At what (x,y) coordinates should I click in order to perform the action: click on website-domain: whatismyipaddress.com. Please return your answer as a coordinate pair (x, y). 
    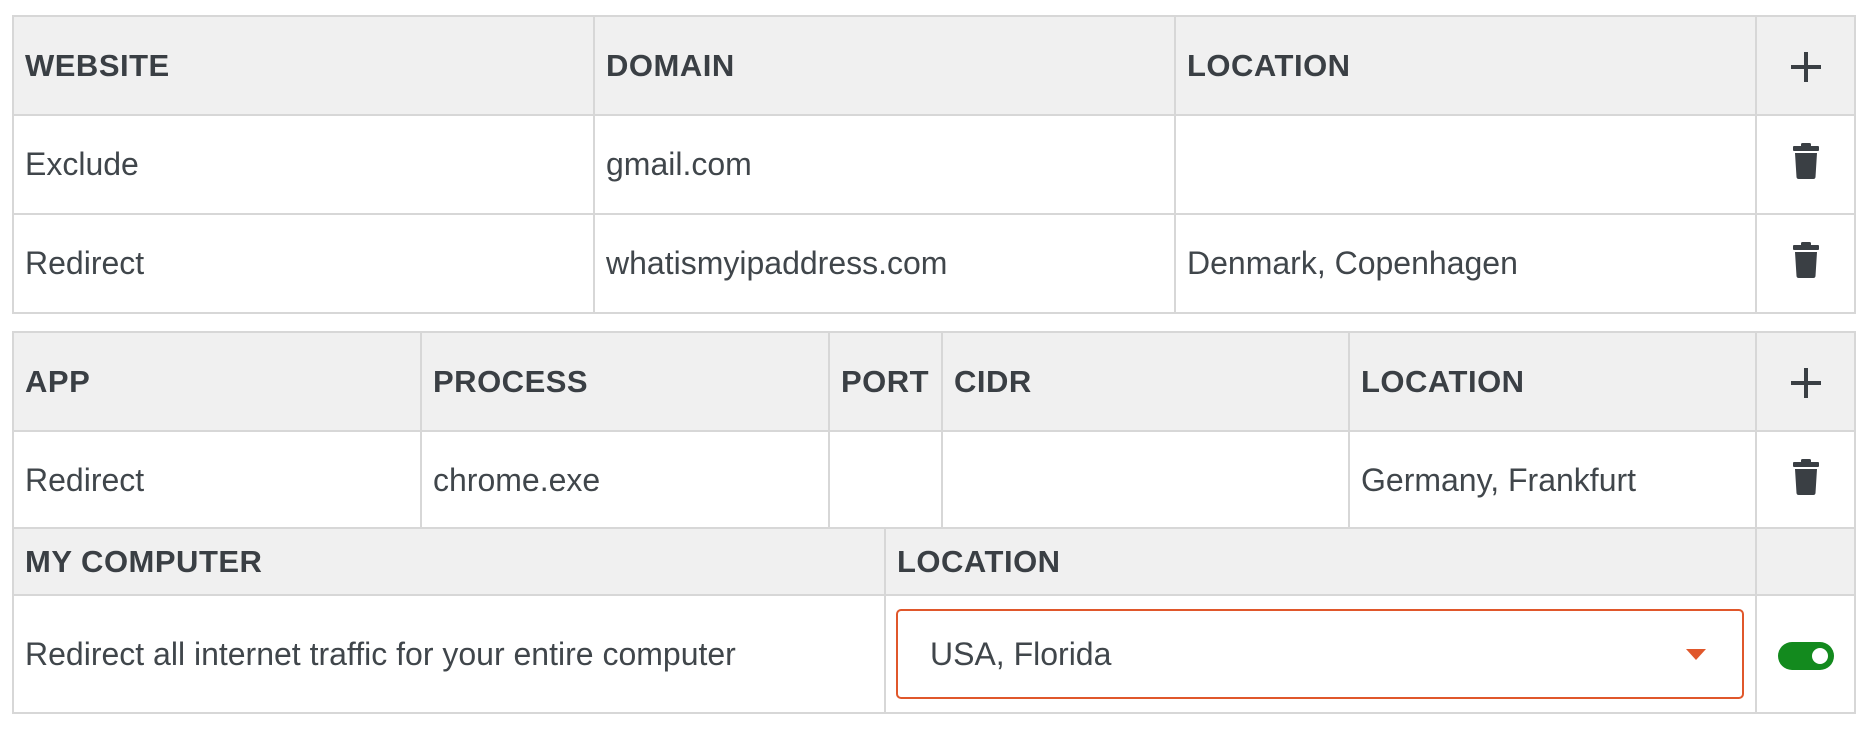
    Looking at the image, I should click on (884, 263).